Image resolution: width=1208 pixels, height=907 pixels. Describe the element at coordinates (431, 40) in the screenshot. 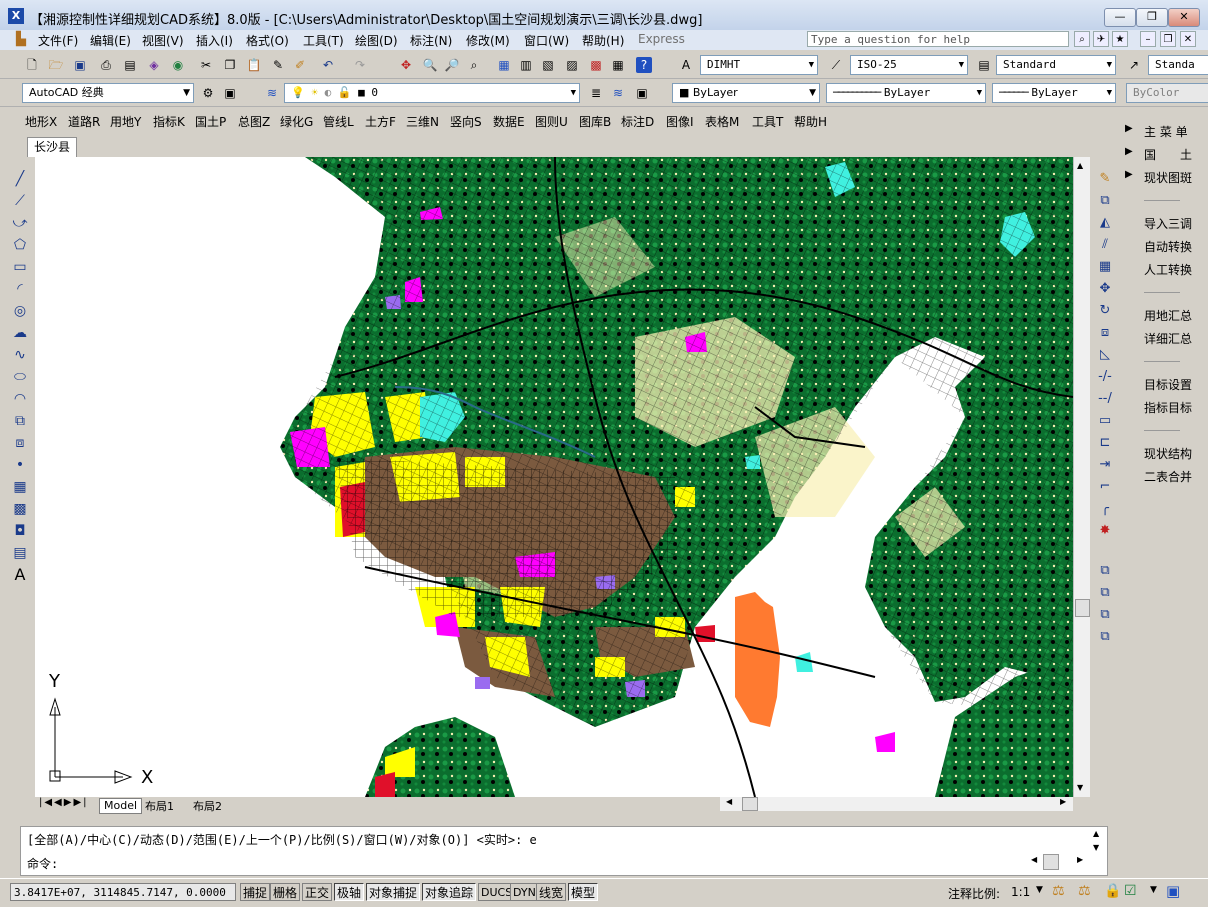

I see `menu-dimension: 标注(N)` at that location.